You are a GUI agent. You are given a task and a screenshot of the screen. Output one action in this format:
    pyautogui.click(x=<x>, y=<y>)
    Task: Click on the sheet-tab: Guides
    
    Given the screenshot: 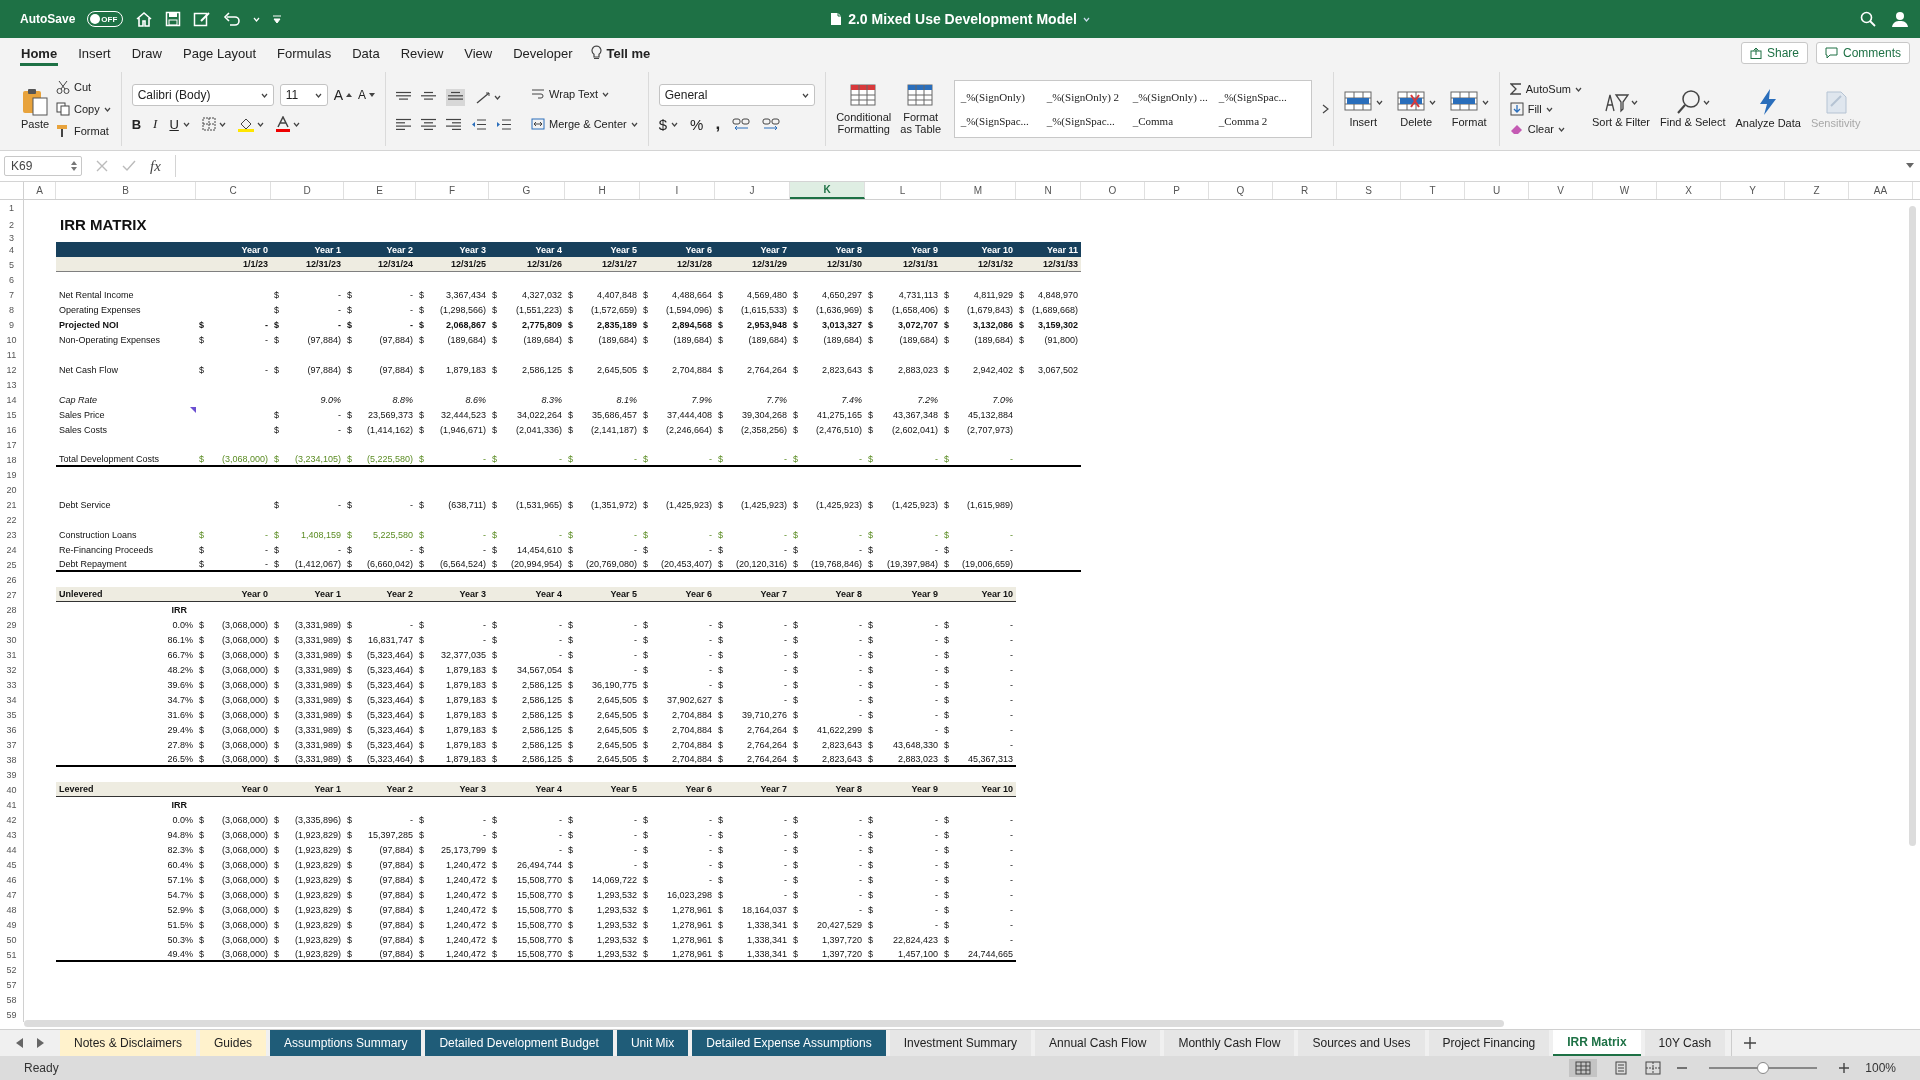 What is the action you would take?
    pyautogui.click(x=233, y=1043)
    